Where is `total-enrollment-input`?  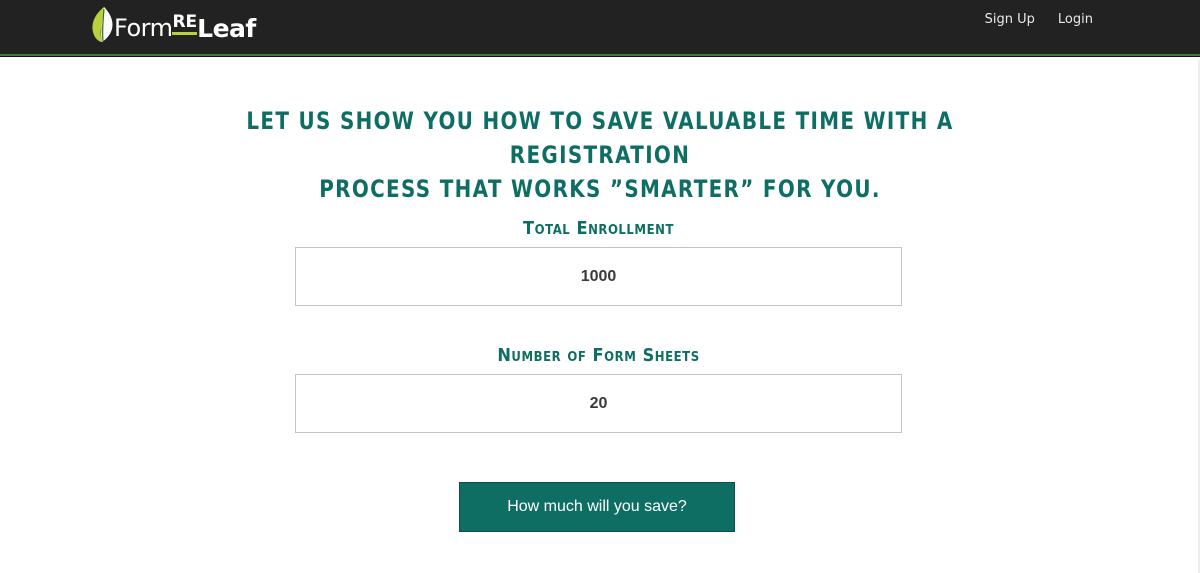 total-enrollment-input is located at coordinates (598, 276).